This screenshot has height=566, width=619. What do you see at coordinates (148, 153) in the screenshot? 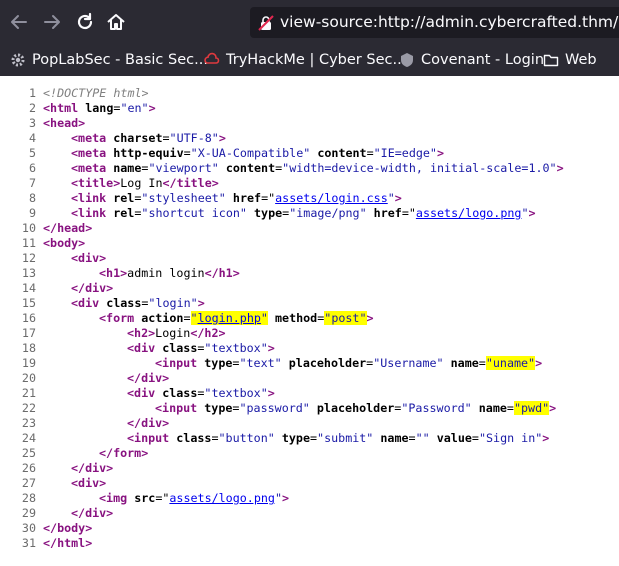
I see `code-token: http-equiv` at bounding box center [148, 153].